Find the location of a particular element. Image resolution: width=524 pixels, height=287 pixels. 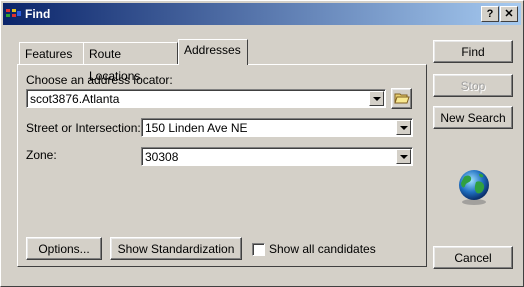

globe-icon is located at coordinates (474, 187).